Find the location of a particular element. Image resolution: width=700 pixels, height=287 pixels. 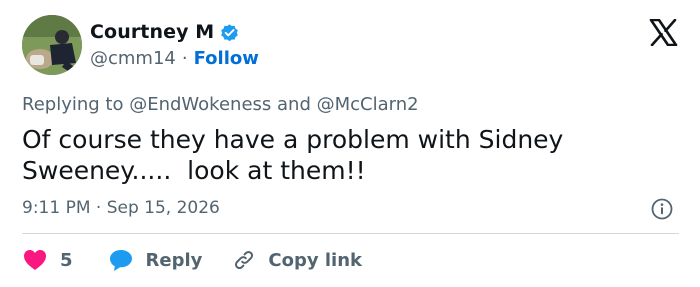

like-count: 5 is located at coordinates (66, 260).